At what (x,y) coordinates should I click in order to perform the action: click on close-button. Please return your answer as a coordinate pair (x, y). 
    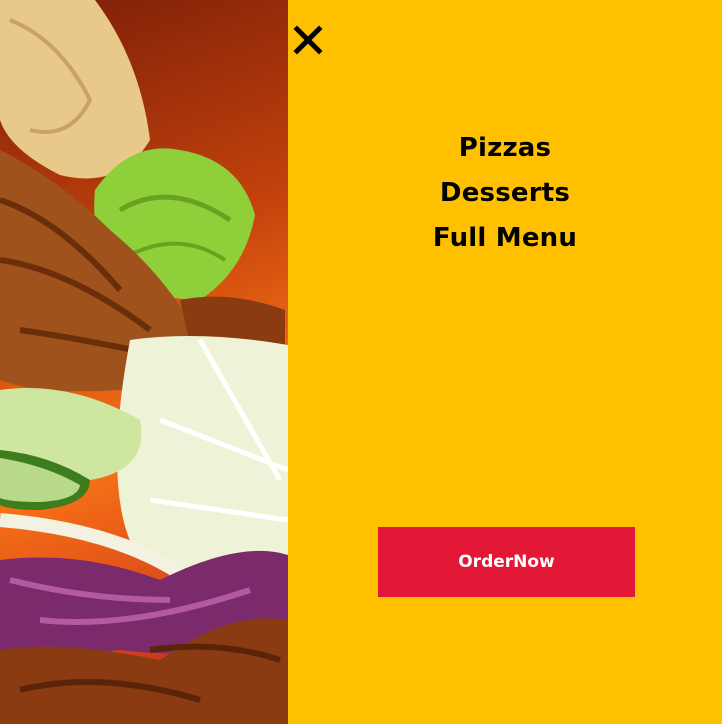
    Looking at the image, I should click on (308, 40).